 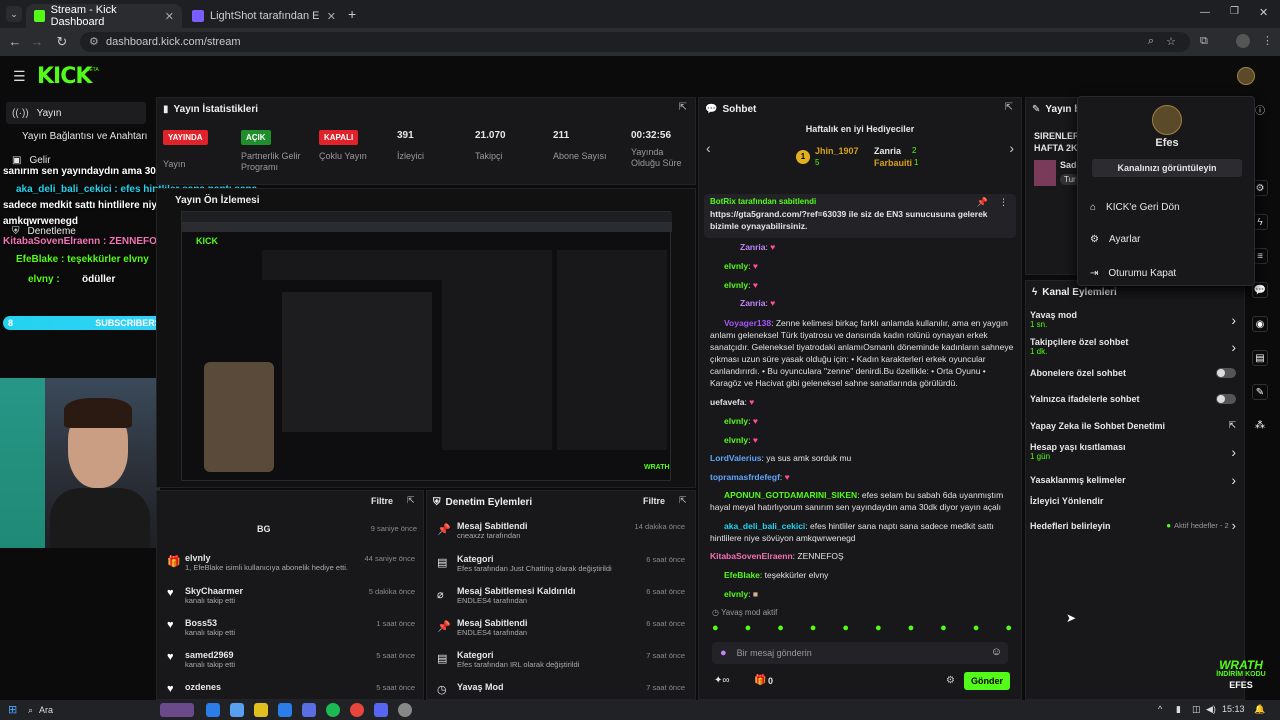 What do you see at coordinates (1133, 319) in the screenshot?
I see `channel-action-slow-mode: Yavaş mod 1 sn. ›` at bounding box center [1133, 319].